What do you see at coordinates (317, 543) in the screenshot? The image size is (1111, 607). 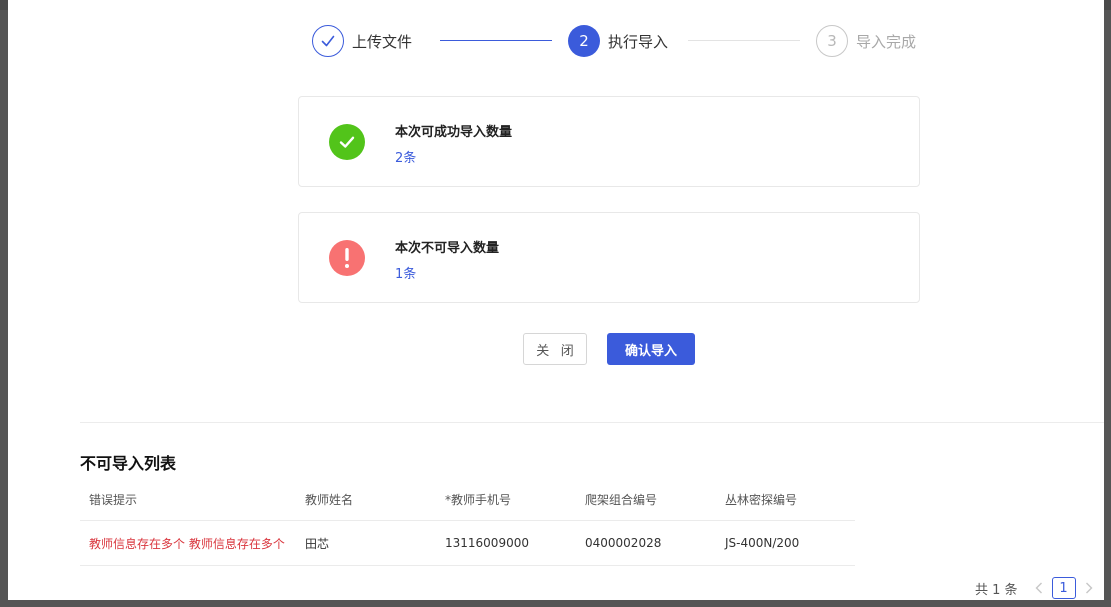 I see `teacher-name-cell: 田芯` at bounding box center [317, 543].